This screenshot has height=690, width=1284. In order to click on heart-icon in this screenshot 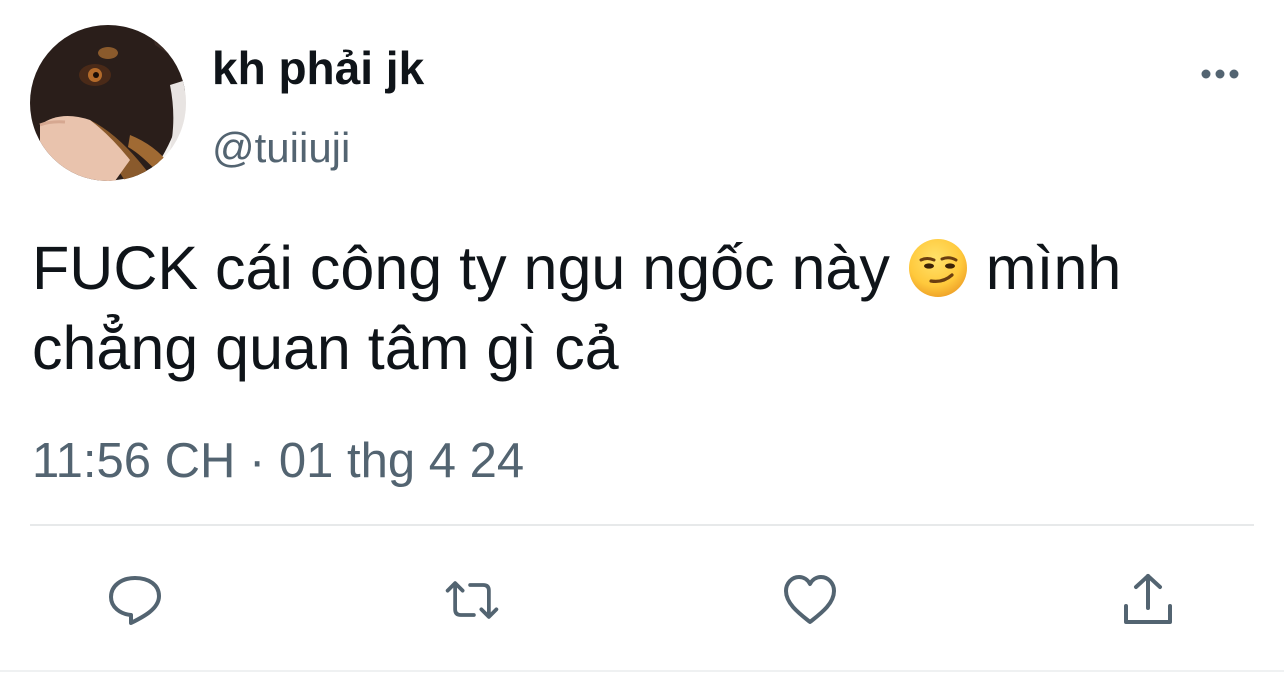, I will do `click(810, 599)`.